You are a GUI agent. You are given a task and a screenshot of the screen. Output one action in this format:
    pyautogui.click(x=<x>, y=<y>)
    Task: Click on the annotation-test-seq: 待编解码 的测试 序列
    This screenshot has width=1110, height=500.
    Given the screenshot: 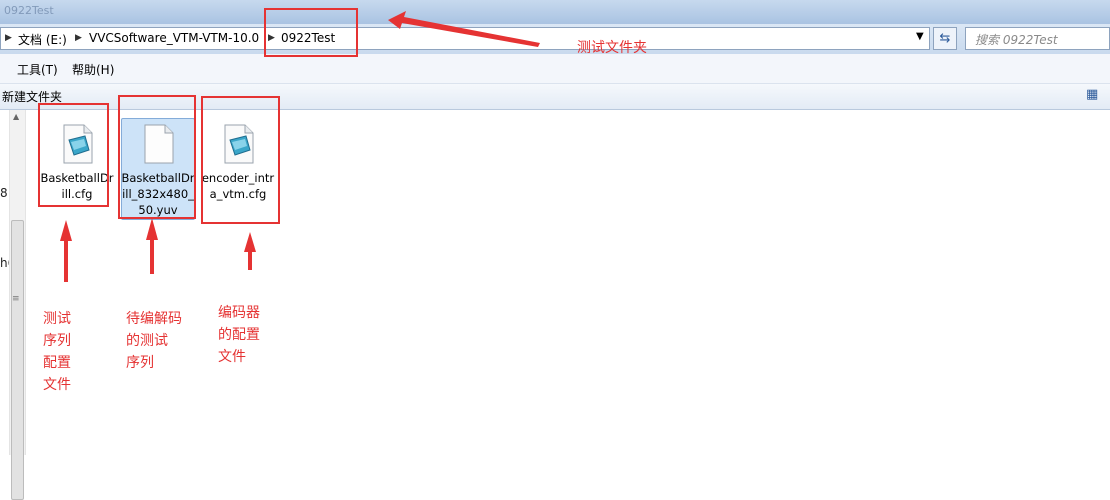 What is the action you would take?
    pyautogui.click(x=154, y=341)
    